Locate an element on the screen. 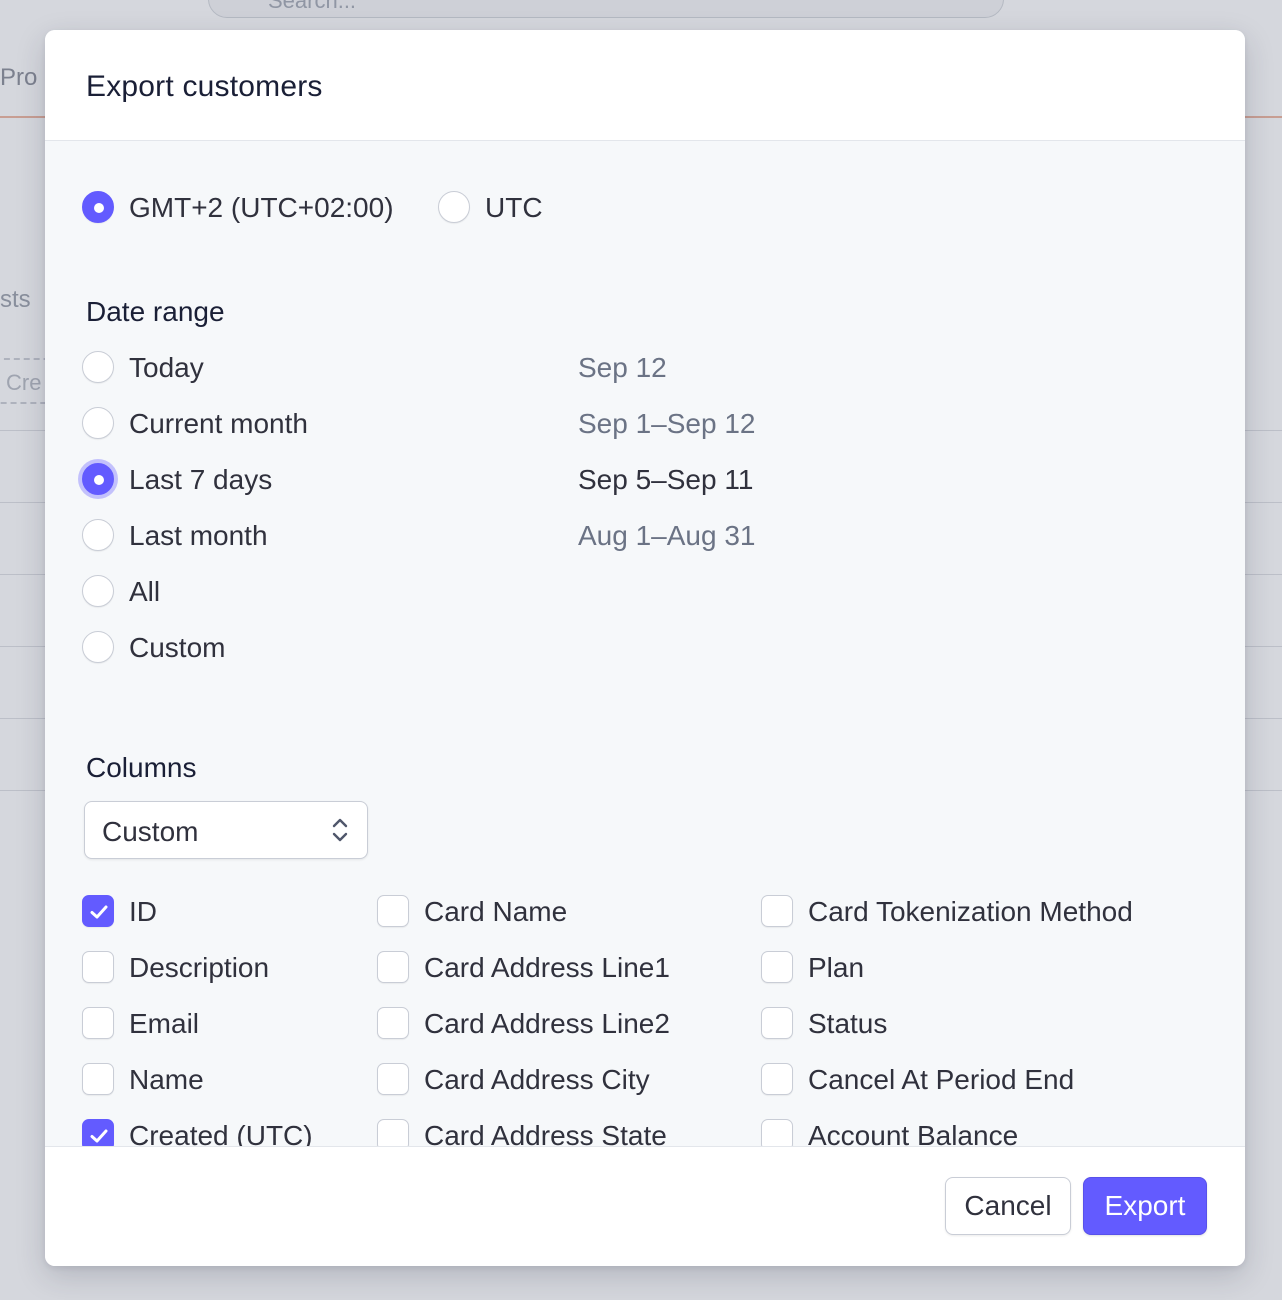  column-label-account-balance: Account Balance is located at coordinates (913, 1133).